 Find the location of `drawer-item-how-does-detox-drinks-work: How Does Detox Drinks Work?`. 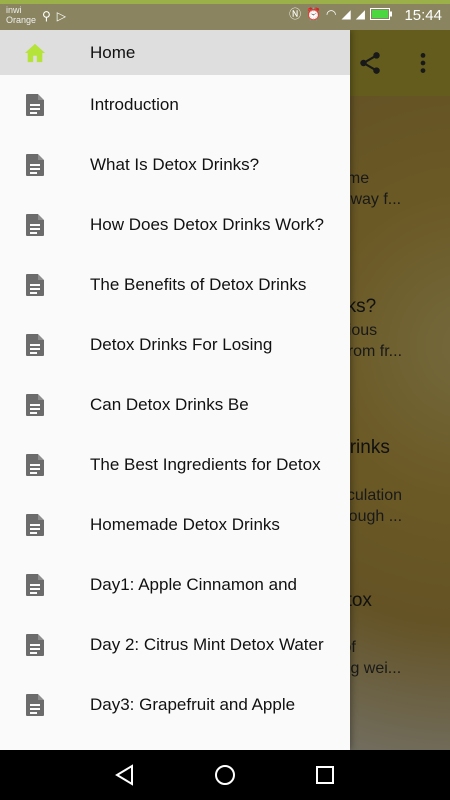

drawer-item-how-does-detox-drinks-work: How Does Detox Drinks Work? is located at coordinates (175, 225).